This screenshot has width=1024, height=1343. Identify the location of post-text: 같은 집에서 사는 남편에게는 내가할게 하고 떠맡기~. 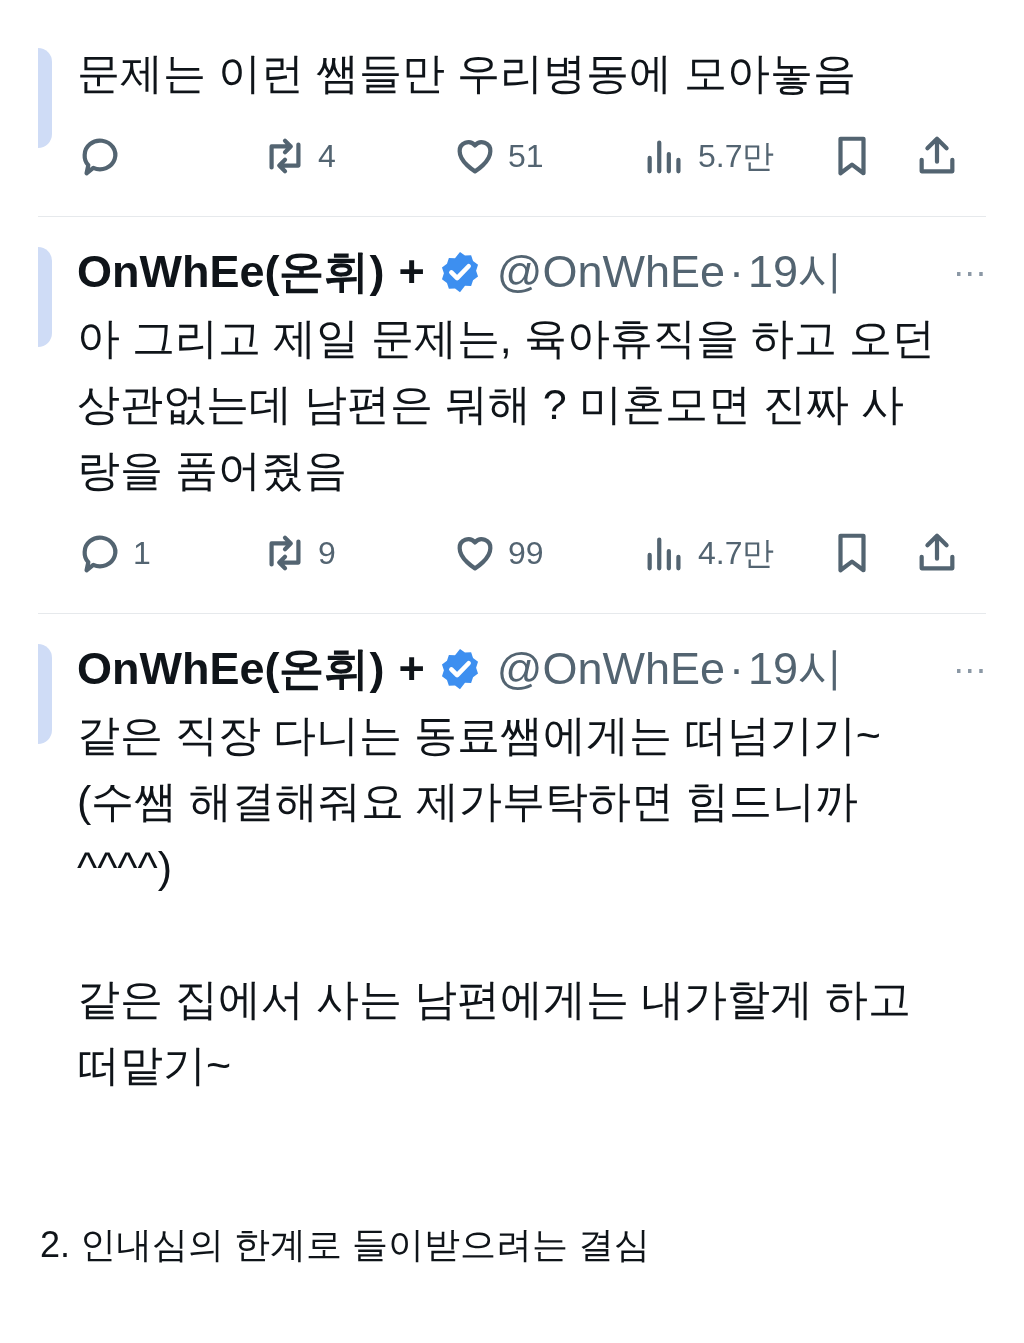
(494, 1032).